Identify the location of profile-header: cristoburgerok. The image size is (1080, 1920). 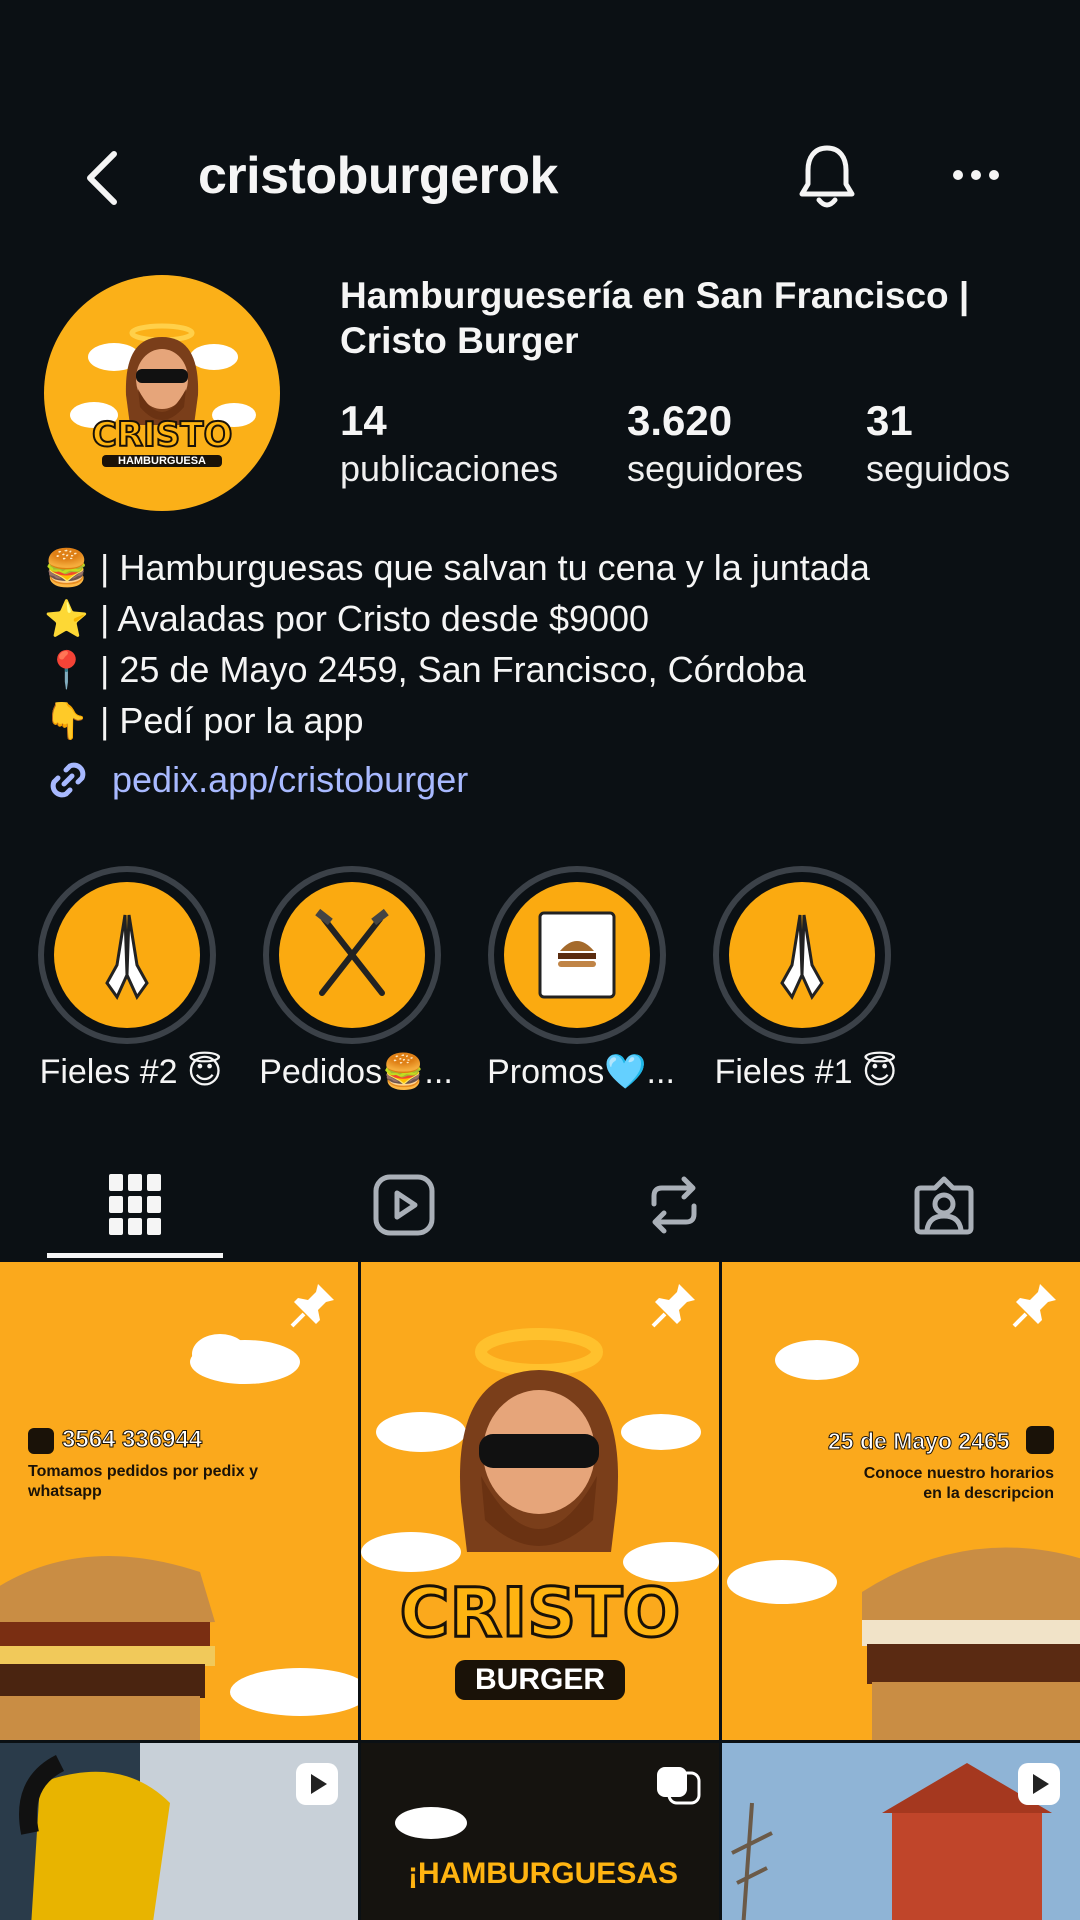
(540, 178).